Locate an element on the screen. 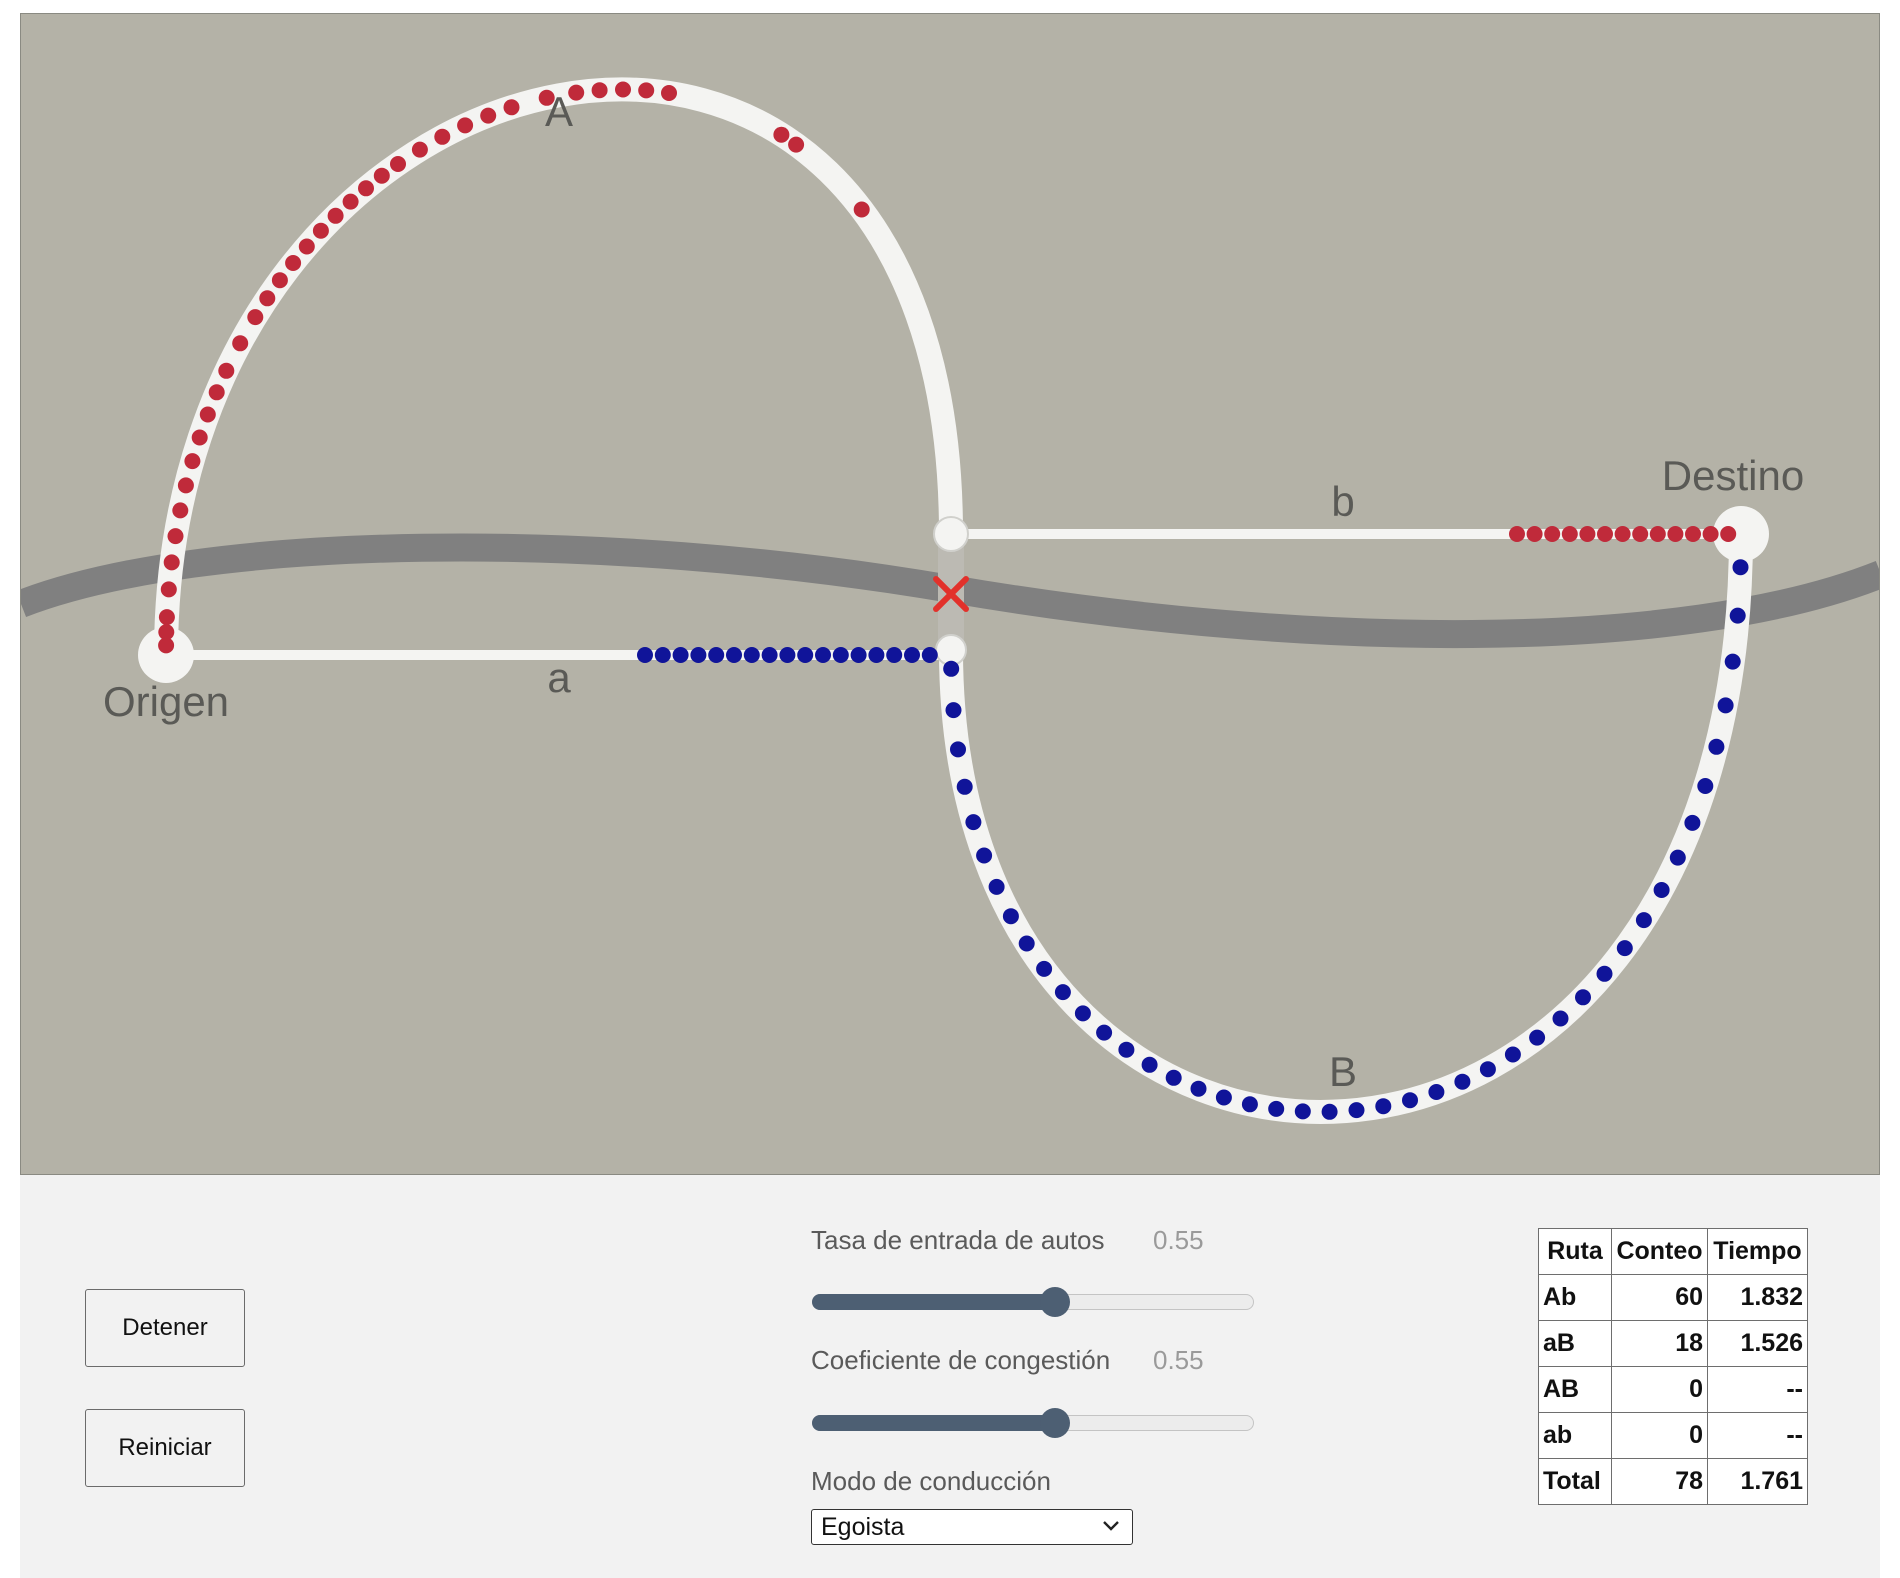  congestion-slider is located at coordinates (1033, 1423).